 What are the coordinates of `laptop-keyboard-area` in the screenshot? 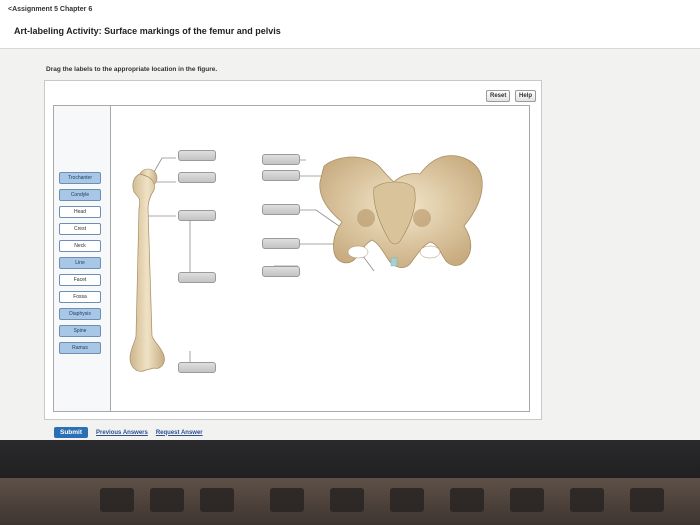 It's located at (350, 501).